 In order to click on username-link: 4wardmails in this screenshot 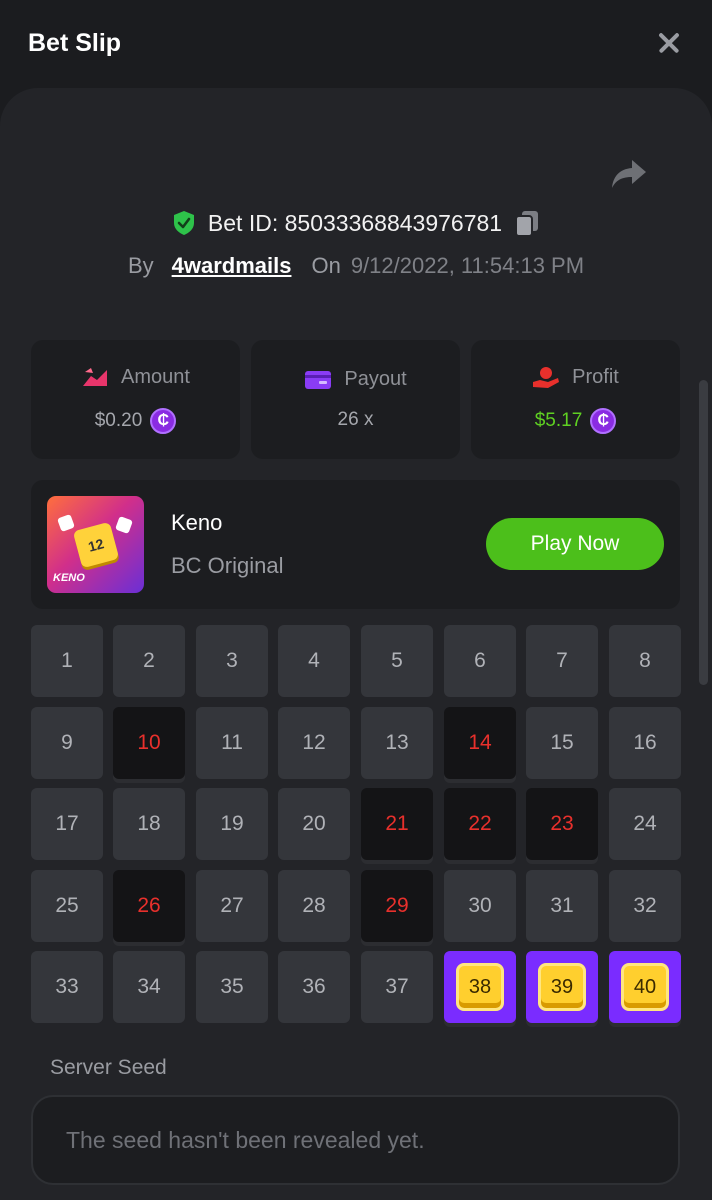, I will do `click(232, 266)`.